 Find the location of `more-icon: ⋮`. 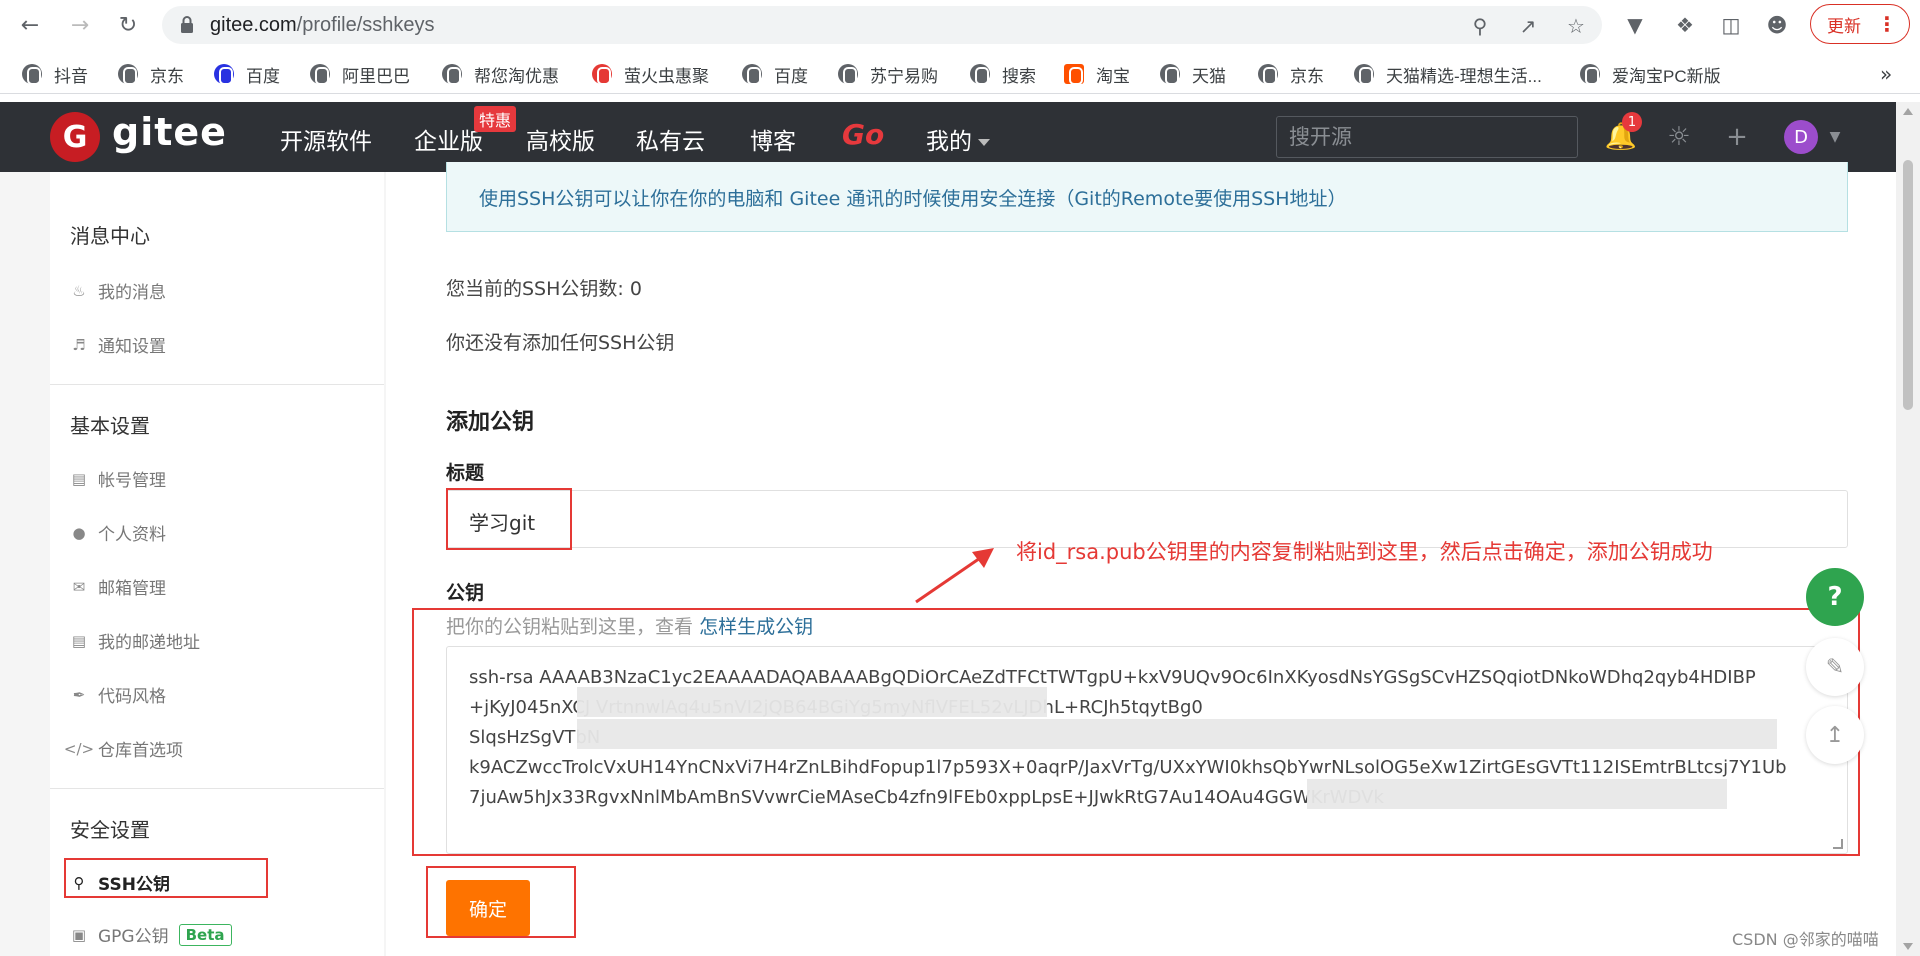

more-icon: ⋮ is located at coordinates (1887, 24).